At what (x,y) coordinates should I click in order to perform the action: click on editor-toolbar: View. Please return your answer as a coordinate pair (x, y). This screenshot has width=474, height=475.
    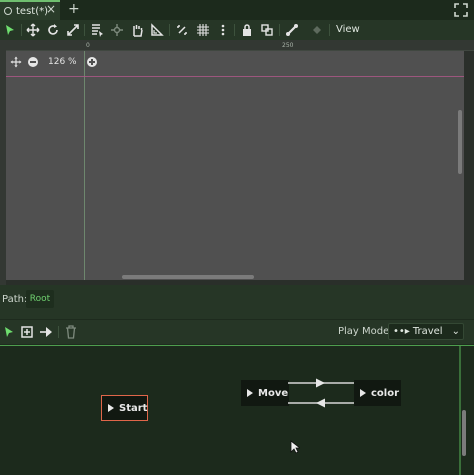
    Looking at the image, I should click on (237, 30).